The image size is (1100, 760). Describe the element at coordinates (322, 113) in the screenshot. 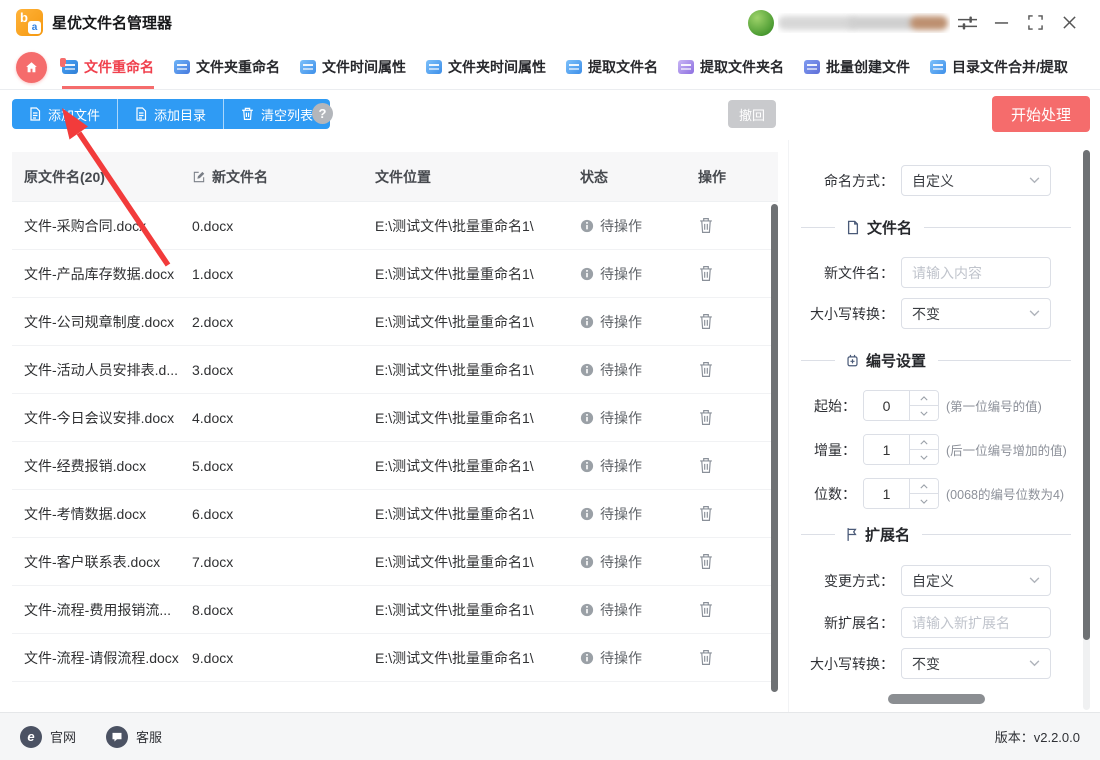

I see `help-icon: ?` at that location.